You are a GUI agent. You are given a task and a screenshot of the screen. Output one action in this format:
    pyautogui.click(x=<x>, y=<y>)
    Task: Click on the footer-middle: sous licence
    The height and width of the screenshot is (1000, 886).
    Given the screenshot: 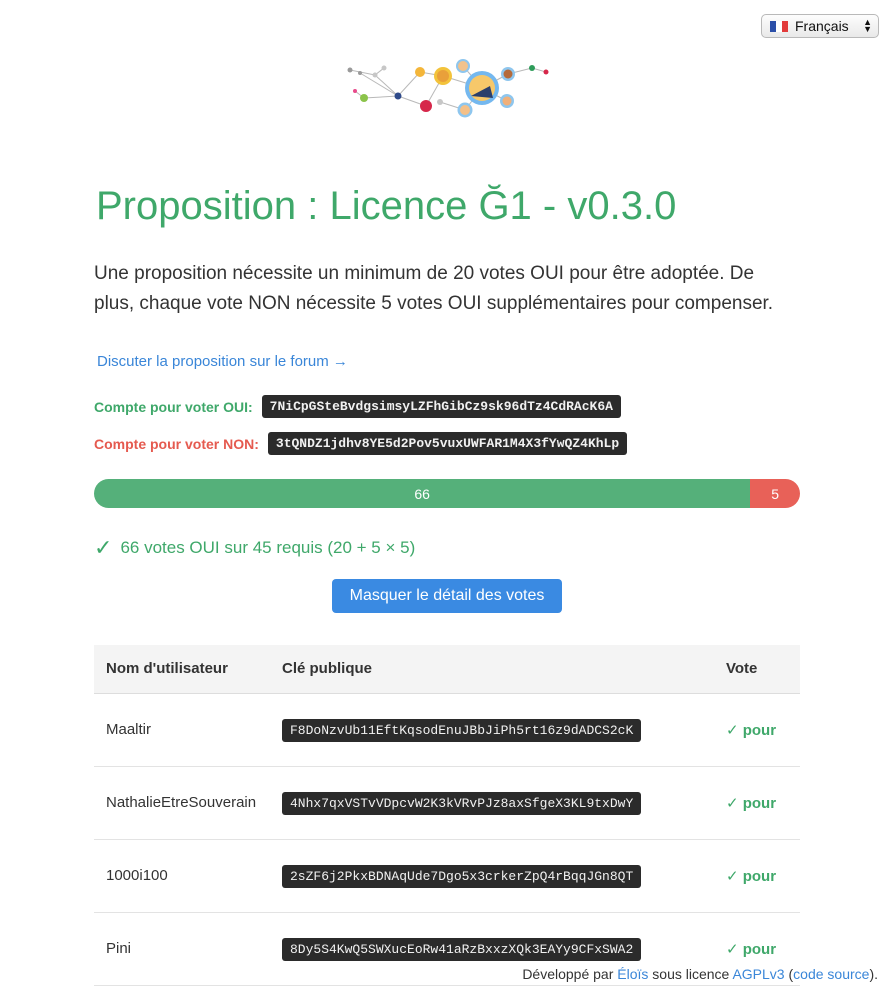 What is the action you would take?
    pyautogui.click(x=691, y=974)
    